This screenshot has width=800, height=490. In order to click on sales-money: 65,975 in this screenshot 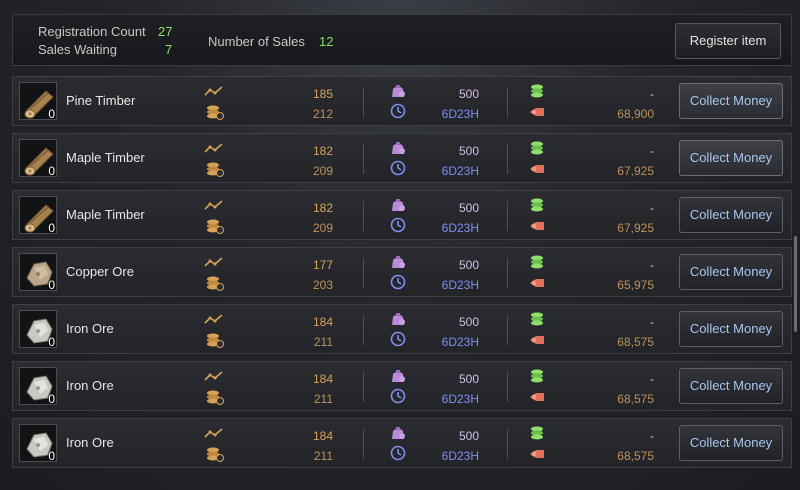, I will do `click(635, 285)`.